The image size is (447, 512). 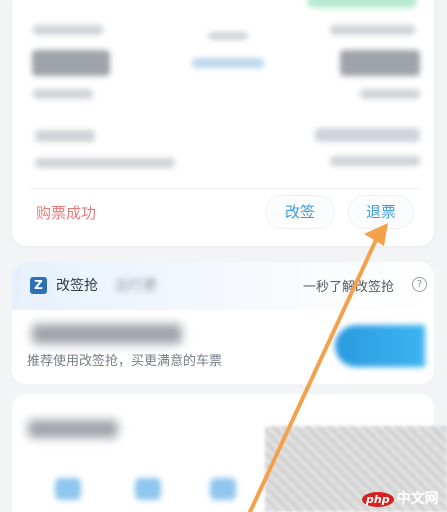 I want to click on watermark-badge: php, so click(x=378, y=499).